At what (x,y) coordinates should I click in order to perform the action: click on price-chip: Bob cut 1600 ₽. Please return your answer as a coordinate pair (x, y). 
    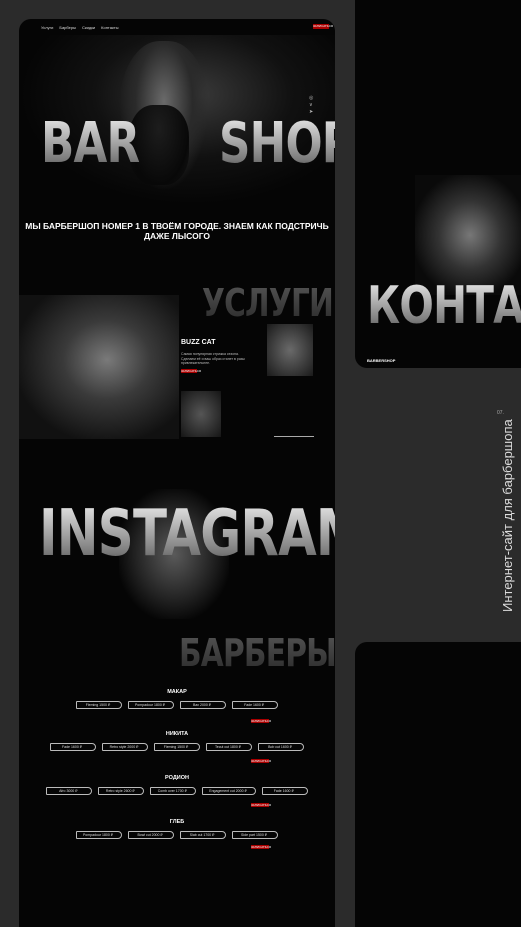
    Looking at the image, I should click on (281, 747).